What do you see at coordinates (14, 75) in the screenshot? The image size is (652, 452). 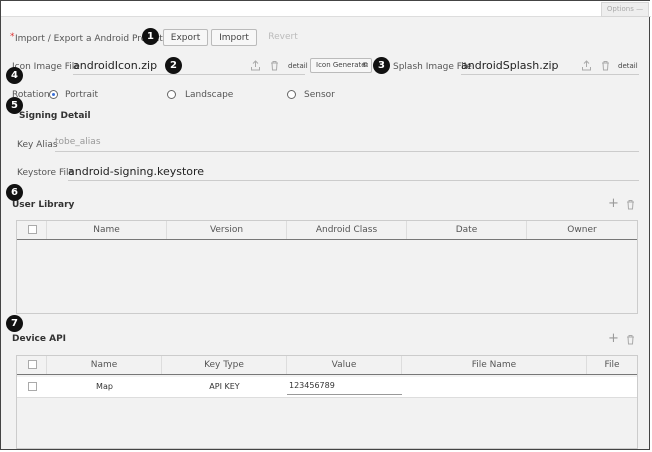 I see `callout-badge-4: 4` at bounding box center [14, 75].